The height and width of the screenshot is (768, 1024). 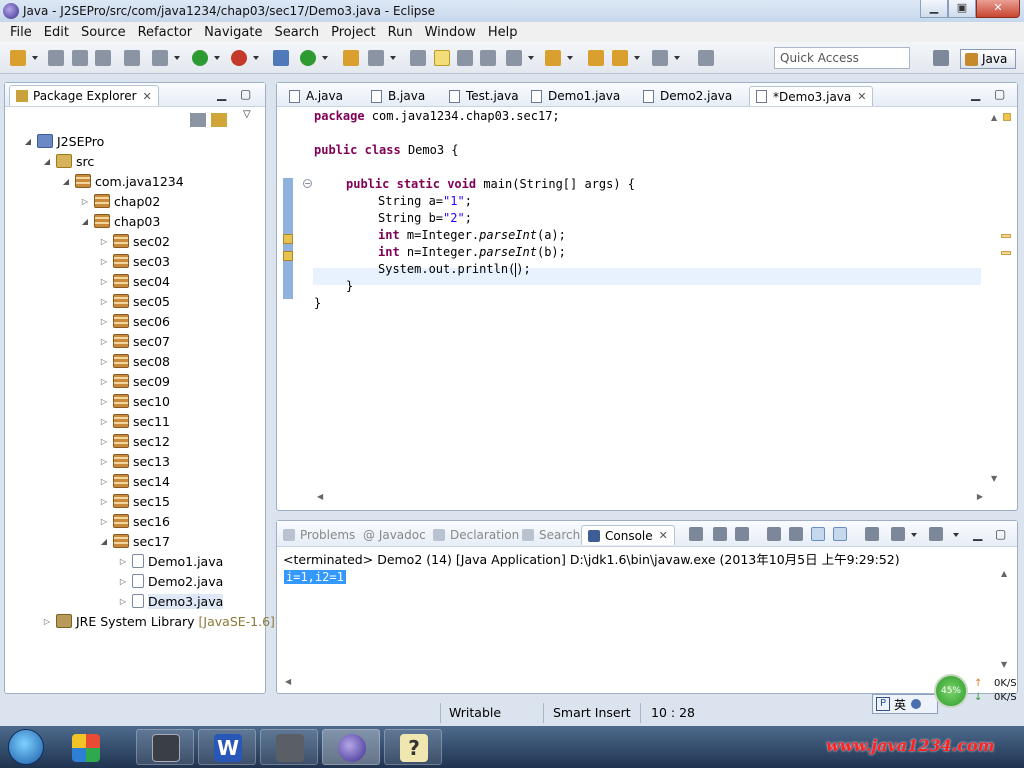 I want to click on package-explorer-tab: Package Explorer ✕, so click(x=84, y=95).